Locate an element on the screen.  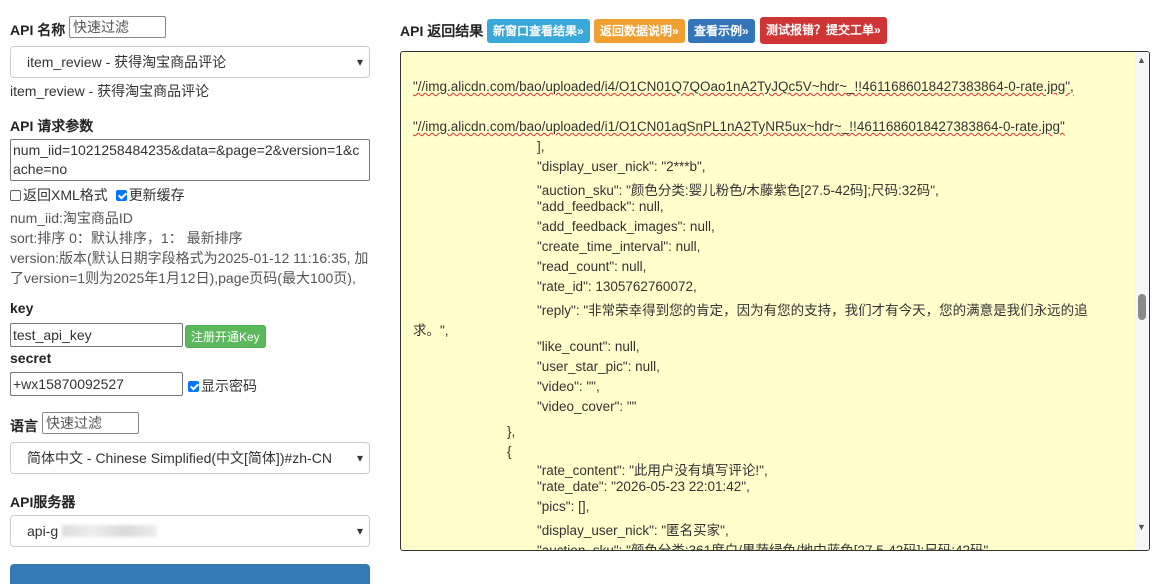
xml-checkbox is located at coordinates (15, 195).